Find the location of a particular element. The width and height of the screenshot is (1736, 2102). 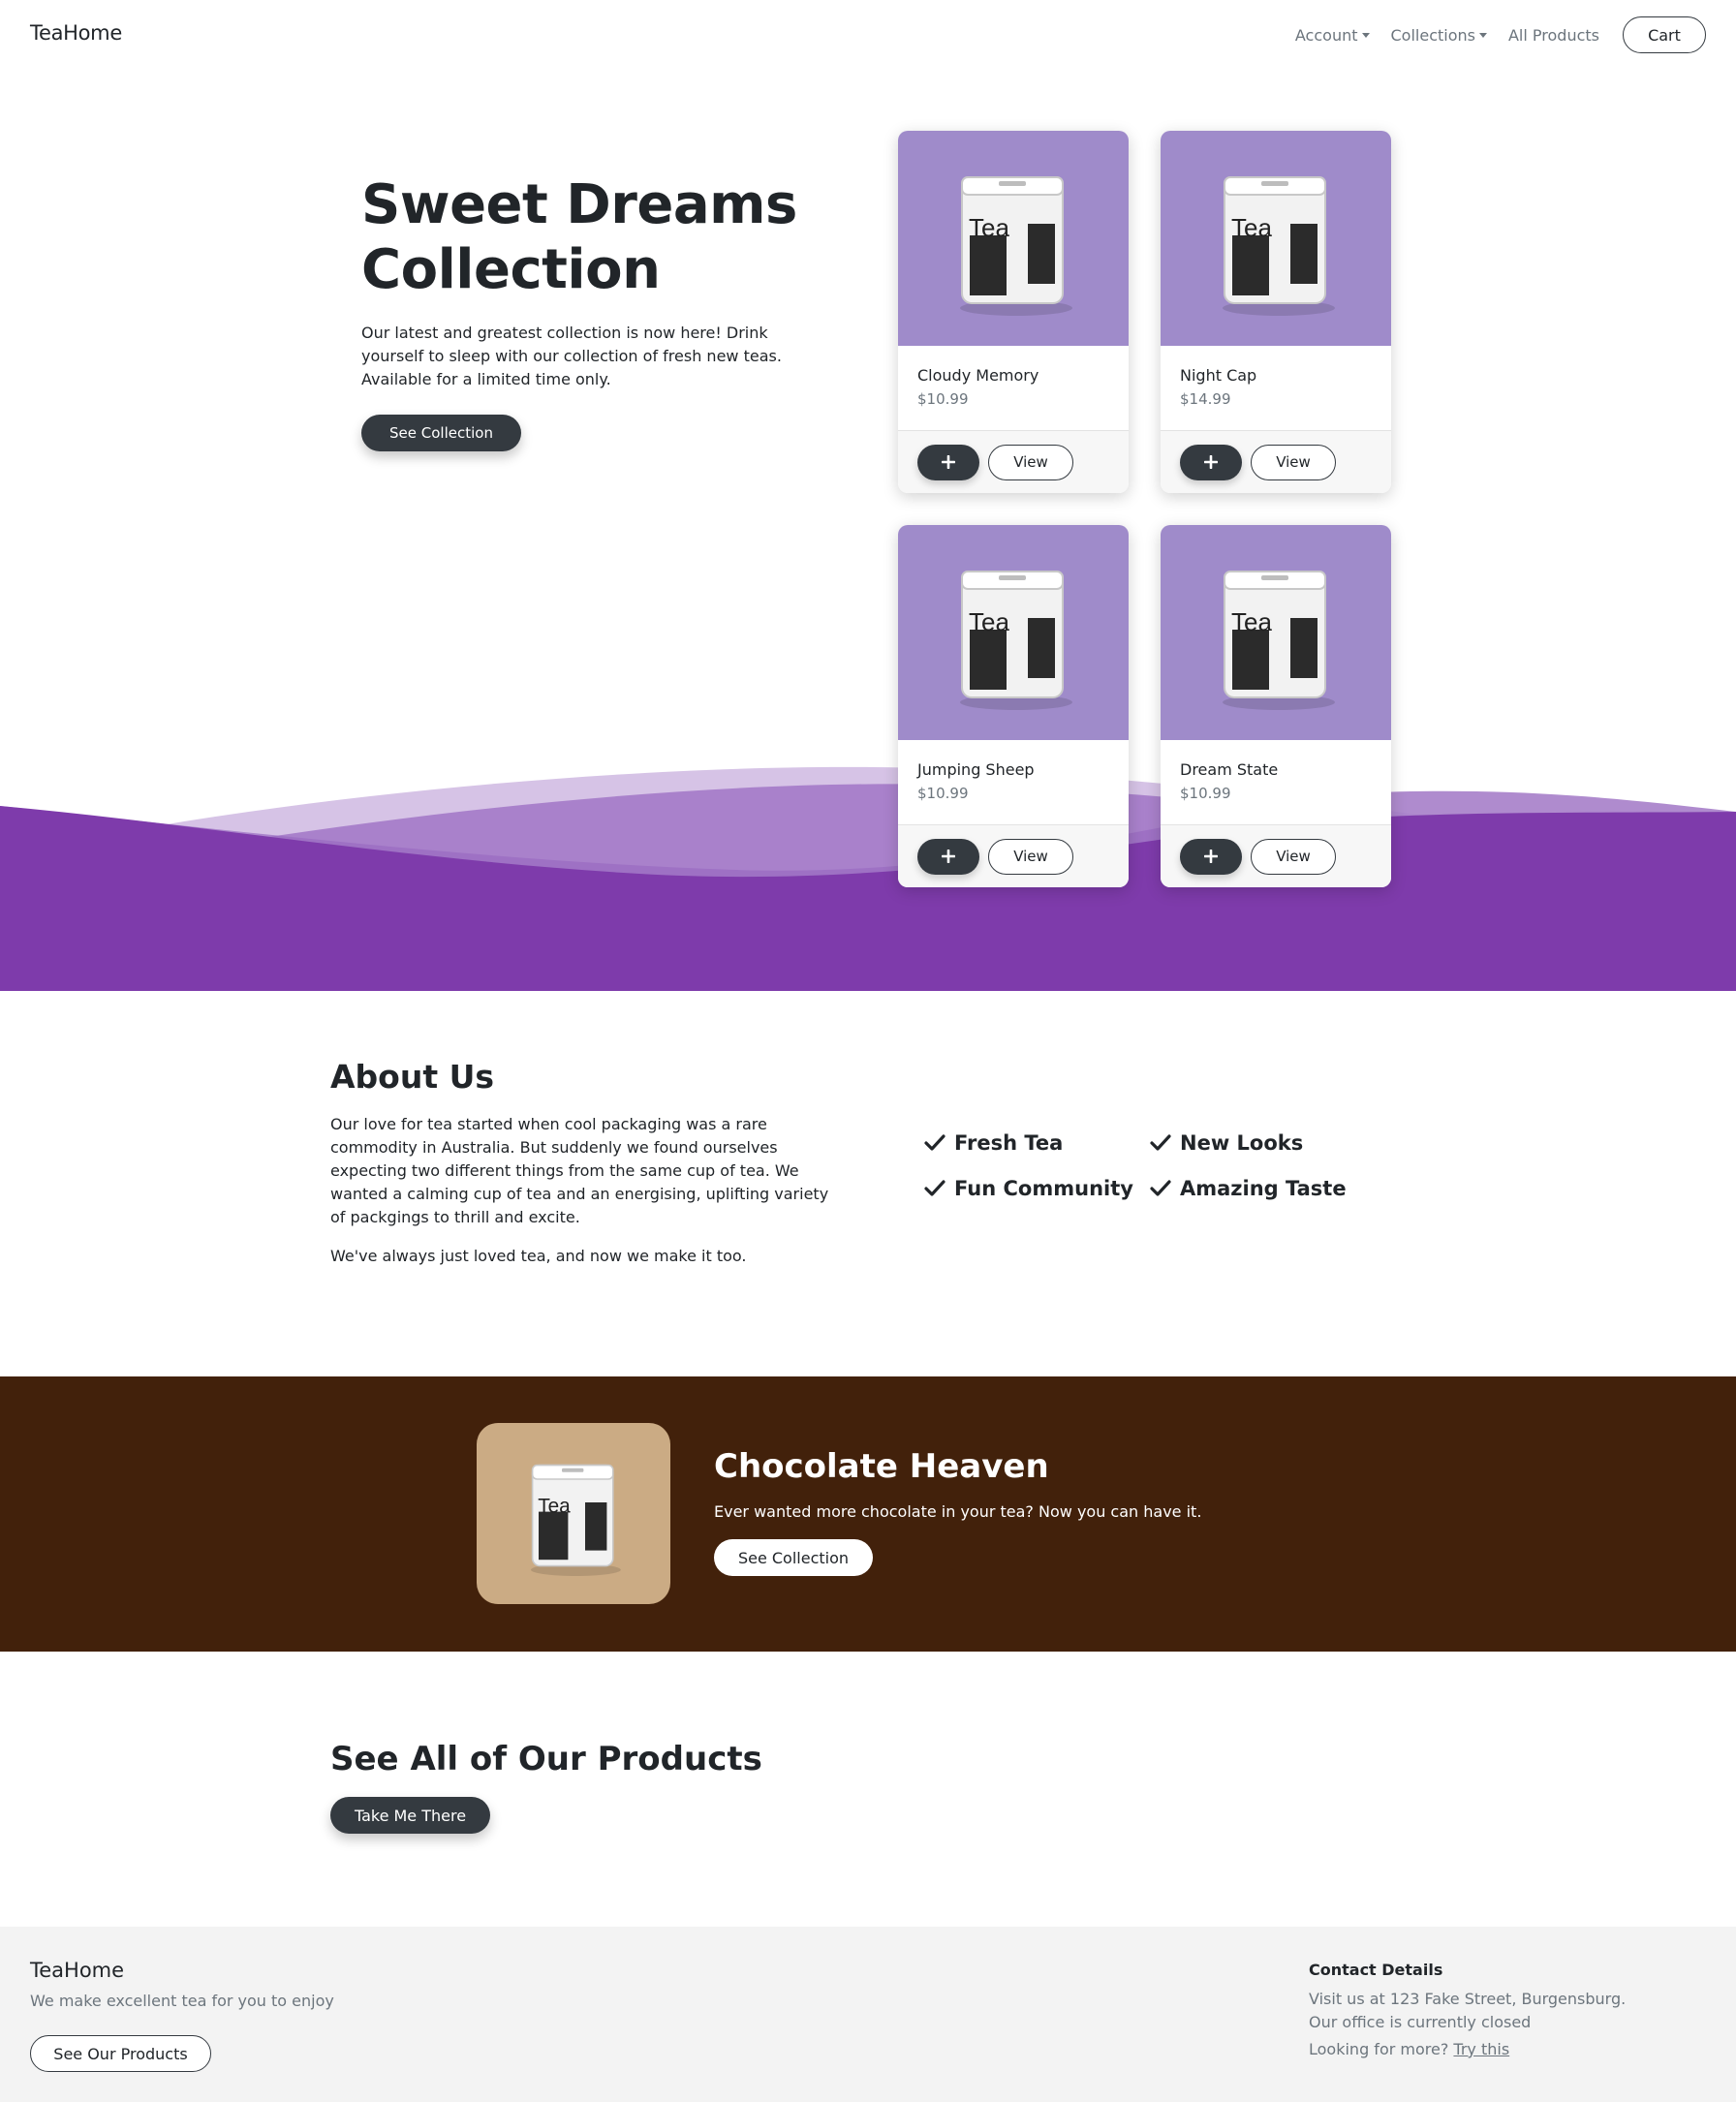

office-status: Our office is currently closed is located at coordinates (1420, 2022).